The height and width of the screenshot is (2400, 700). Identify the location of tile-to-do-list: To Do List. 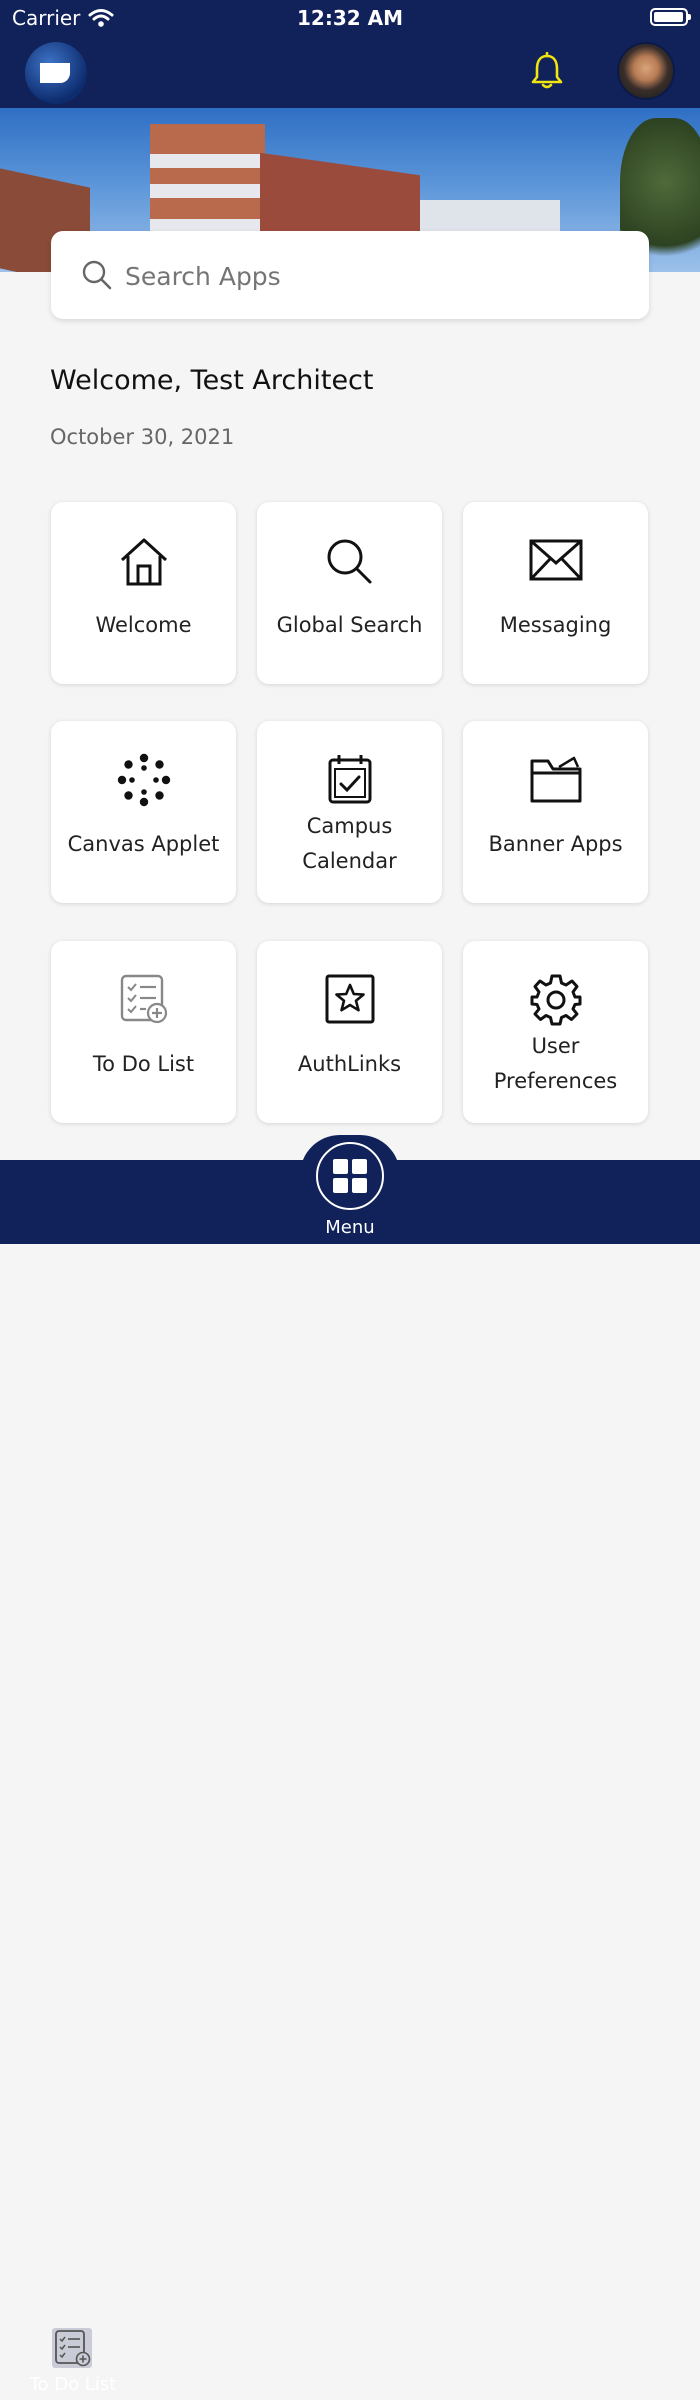
(143, 1032).